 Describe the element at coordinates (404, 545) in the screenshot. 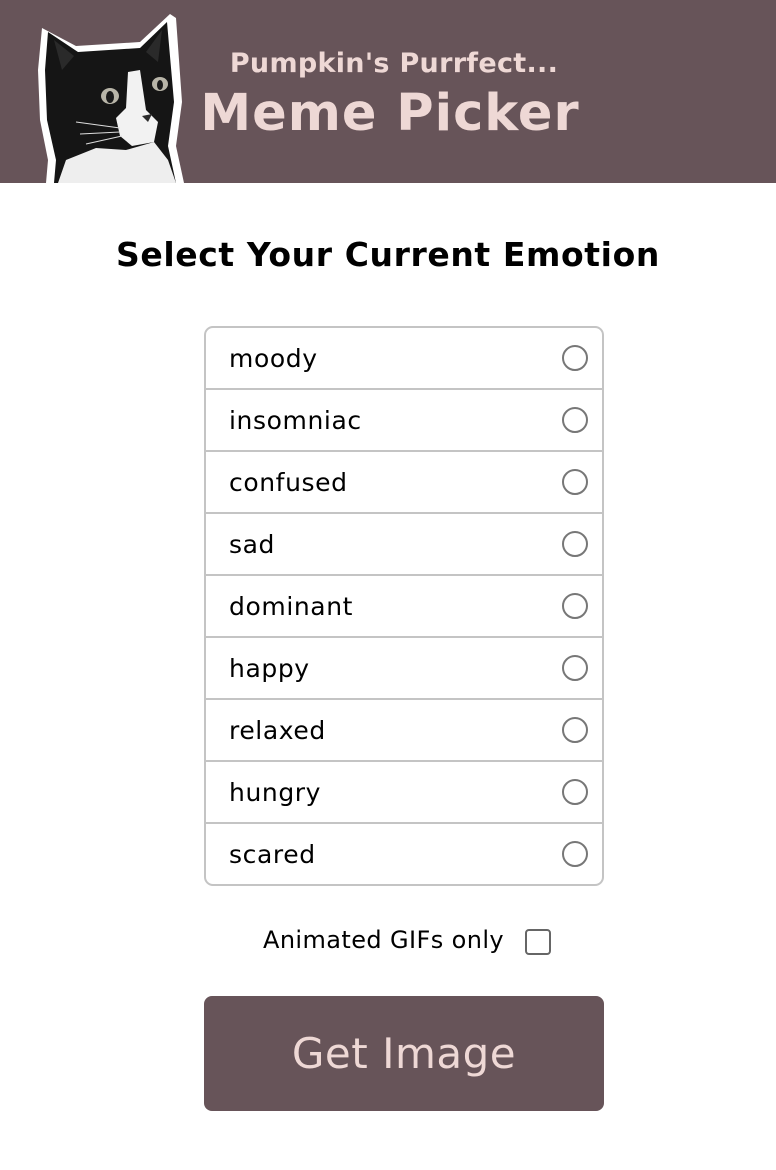

I see `emotion-option-sad: sad` at that location.